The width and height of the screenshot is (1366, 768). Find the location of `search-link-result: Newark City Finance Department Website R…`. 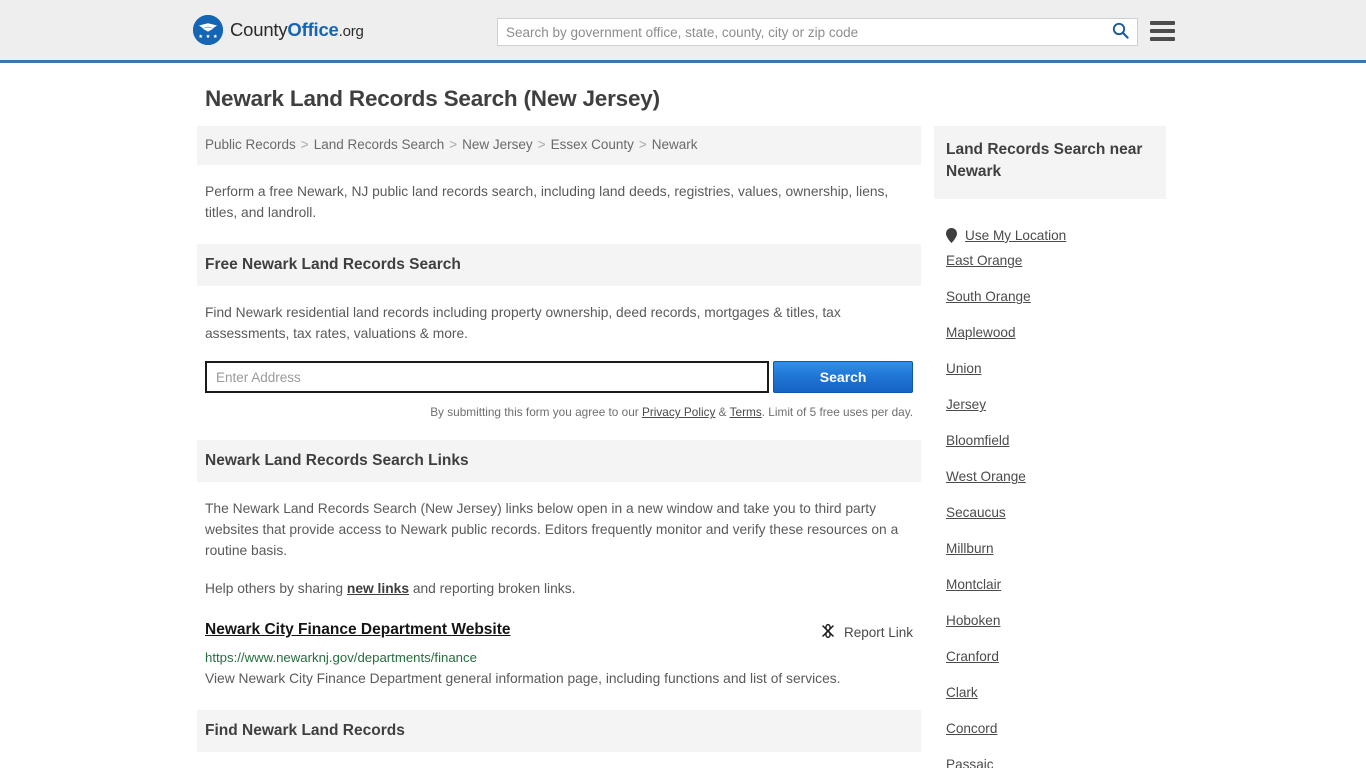

search-link-result: Newark City Finance Department Website R… is located at coordinates (559, 655).